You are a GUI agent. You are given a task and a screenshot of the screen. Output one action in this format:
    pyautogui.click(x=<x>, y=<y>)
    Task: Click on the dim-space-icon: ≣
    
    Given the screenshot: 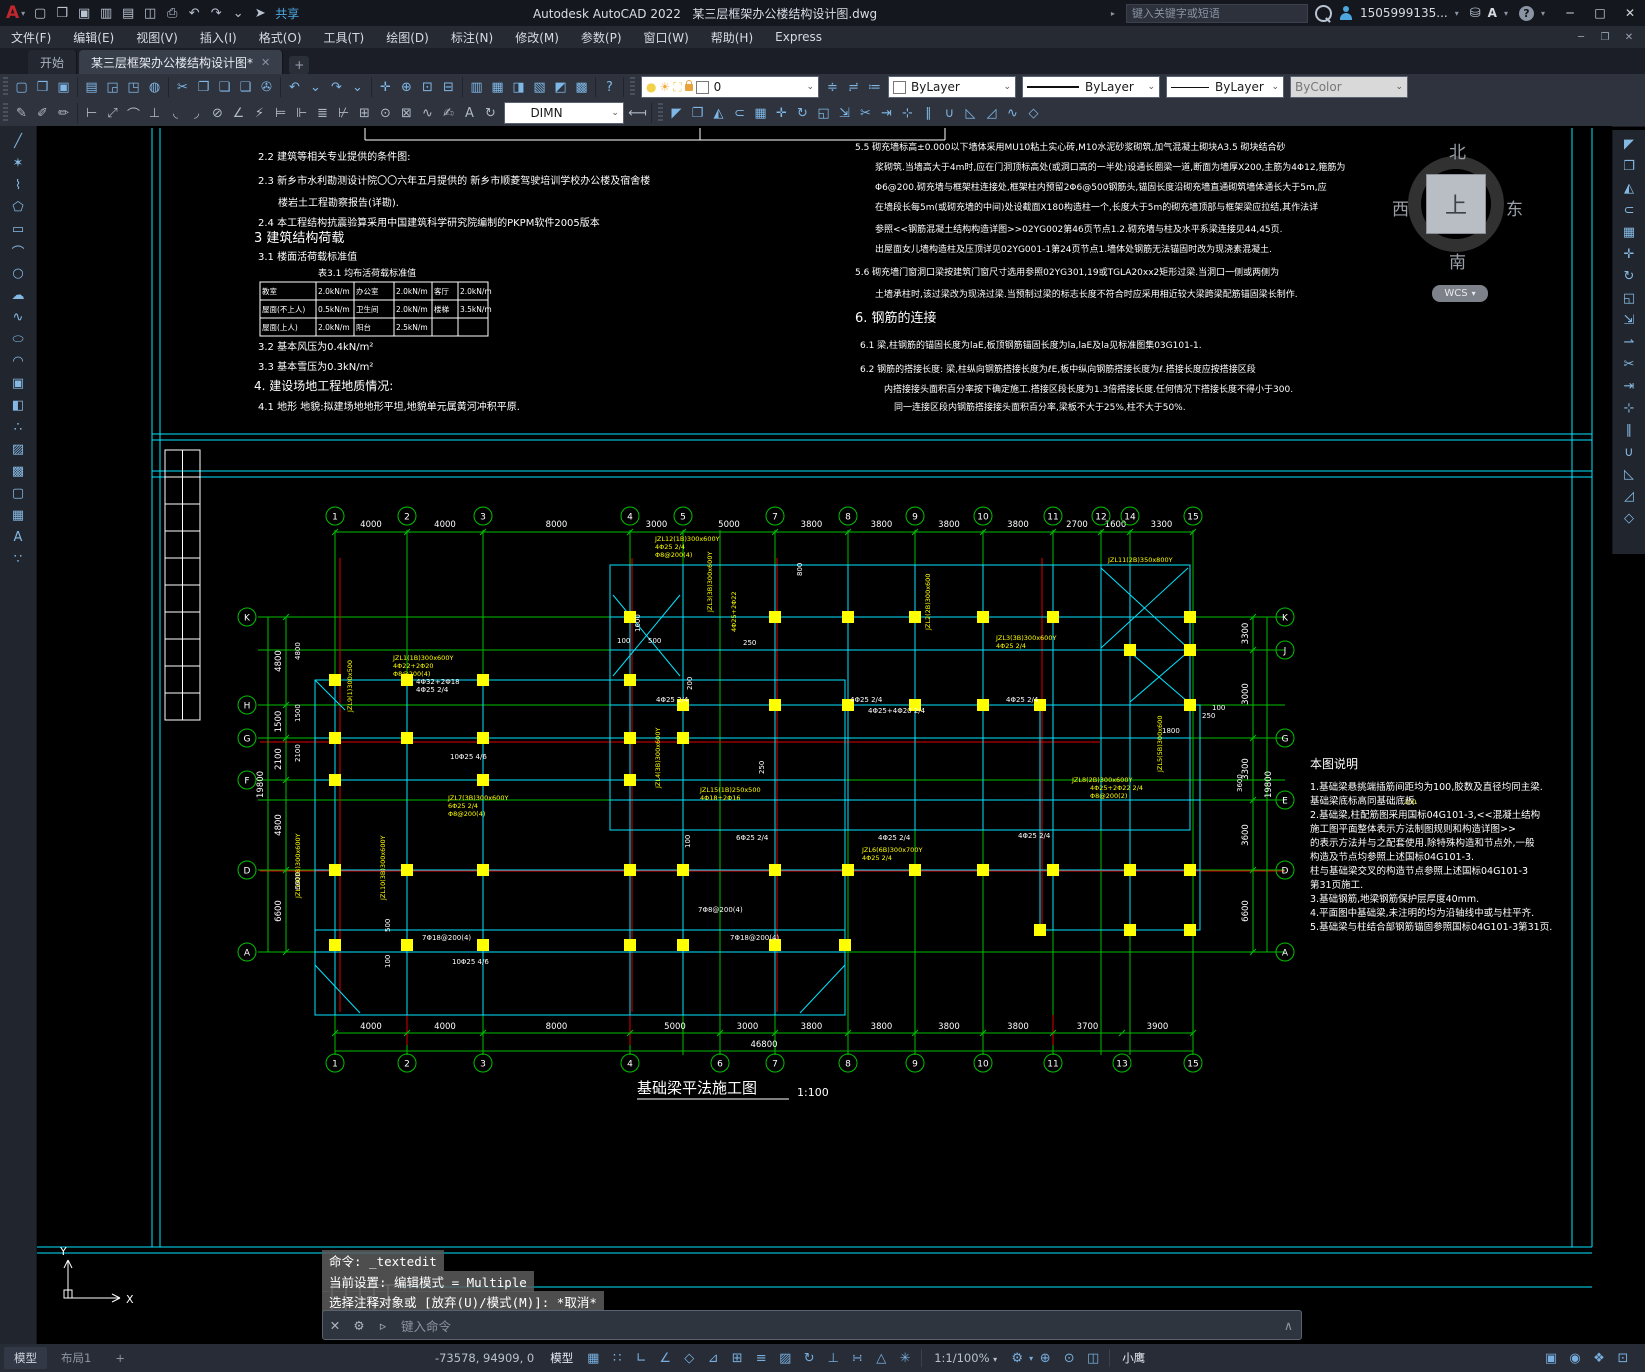 What is the action you would take?
    pyautogui.click(x=322, y=113)
    